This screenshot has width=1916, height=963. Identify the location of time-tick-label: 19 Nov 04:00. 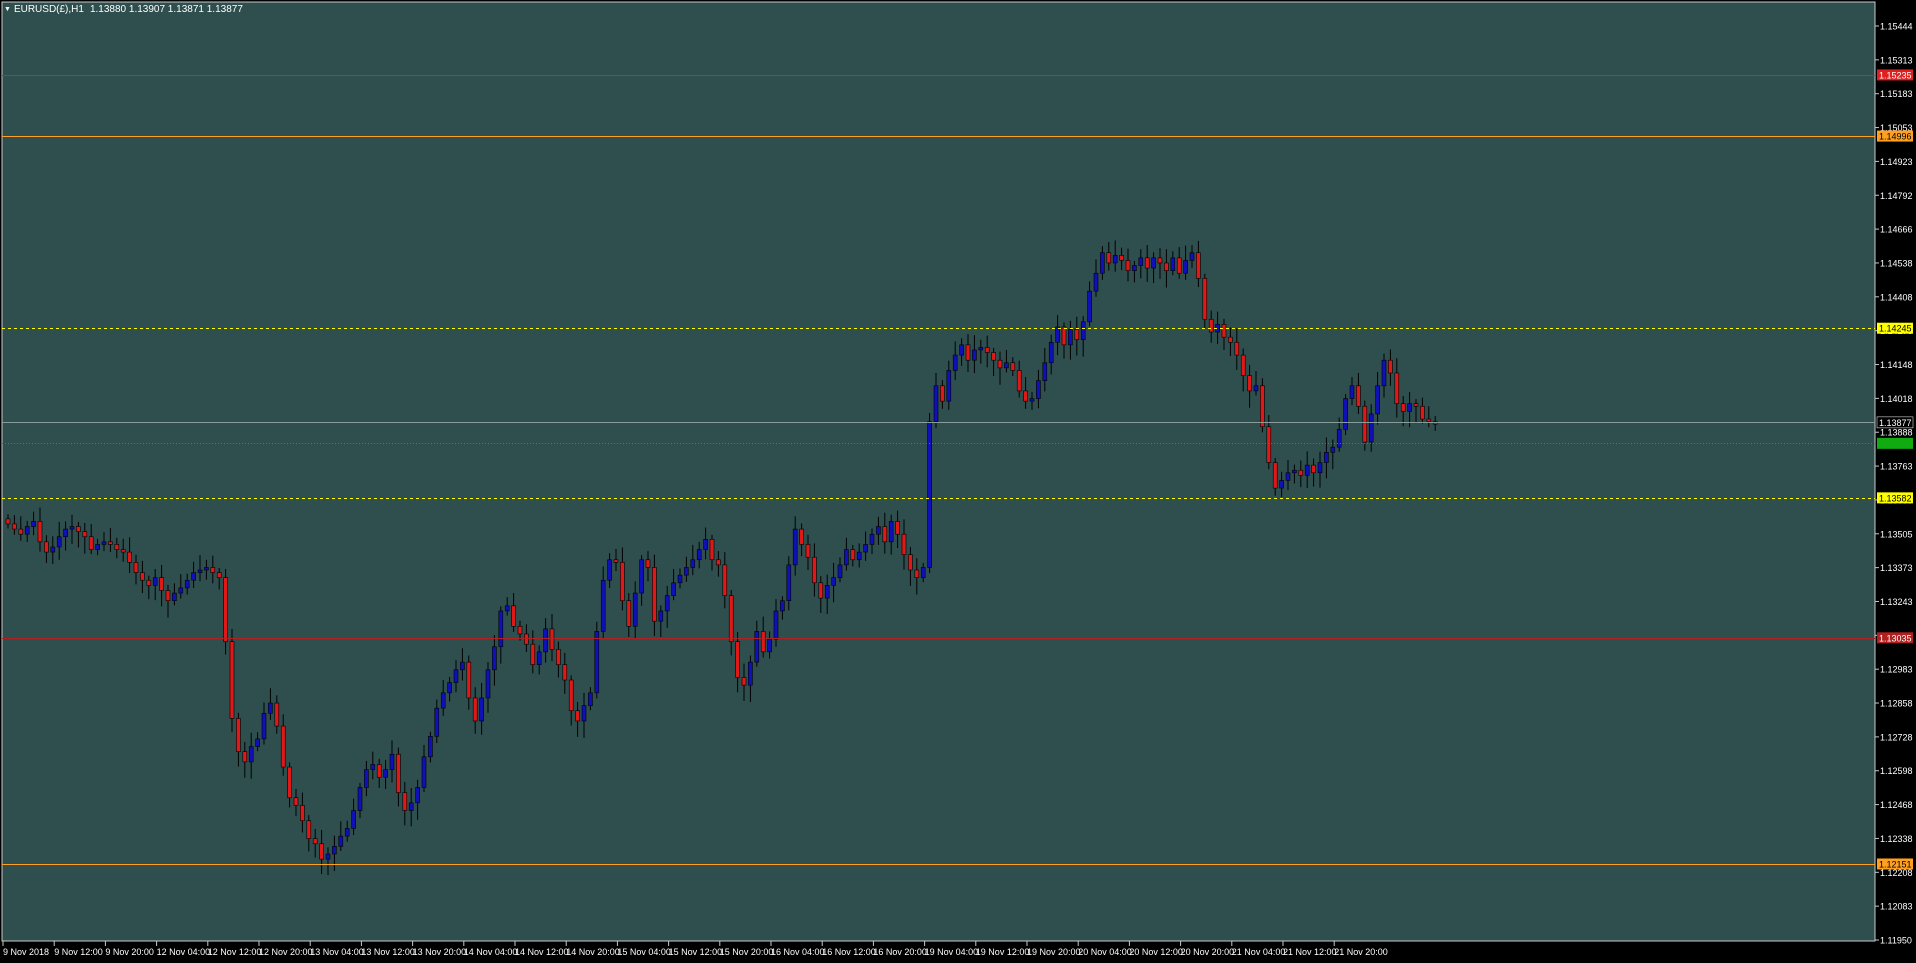
(952, 952).